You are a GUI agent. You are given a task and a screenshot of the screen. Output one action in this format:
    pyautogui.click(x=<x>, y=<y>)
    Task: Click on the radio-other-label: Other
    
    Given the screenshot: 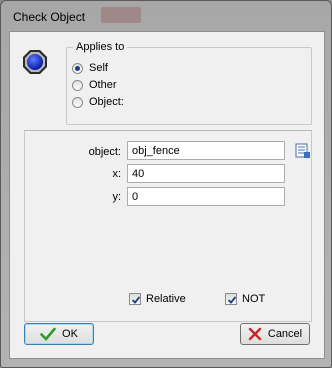 What is the action you would take?
    pyautogui.click(x=103, y=85)
    